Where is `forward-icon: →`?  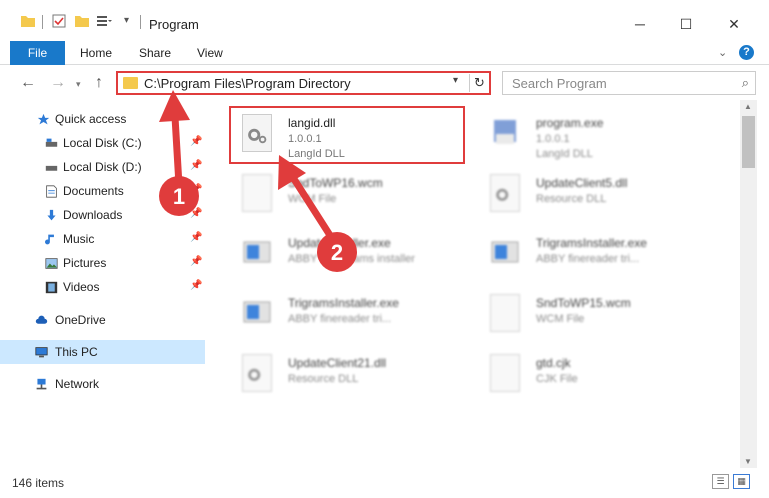 forward-icon: → is located at coordinates (58, 83).